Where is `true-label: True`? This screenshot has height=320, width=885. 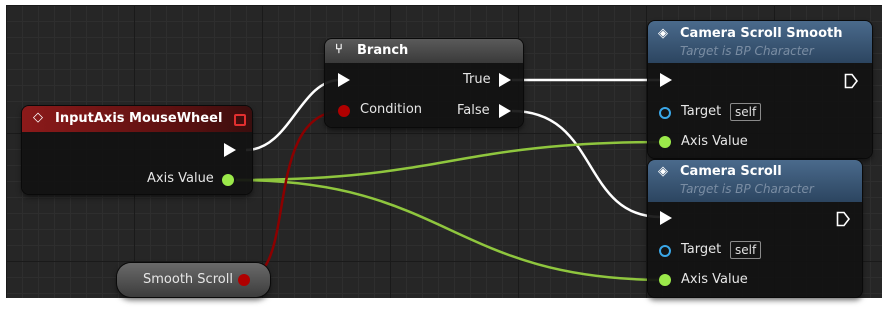
true-label: True is located at coordinates (477, 79).